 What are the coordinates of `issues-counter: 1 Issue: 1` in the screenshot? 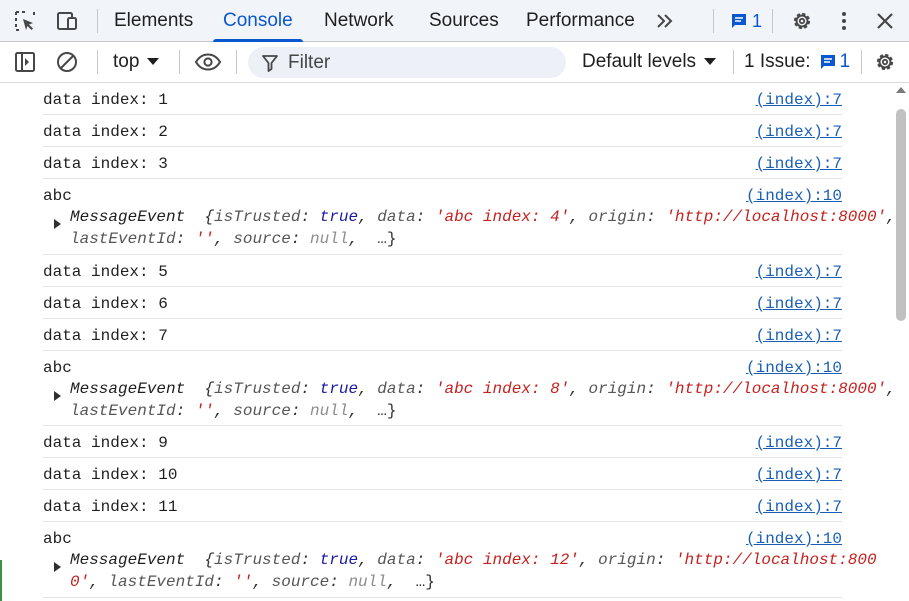 It's located at (797, 62).